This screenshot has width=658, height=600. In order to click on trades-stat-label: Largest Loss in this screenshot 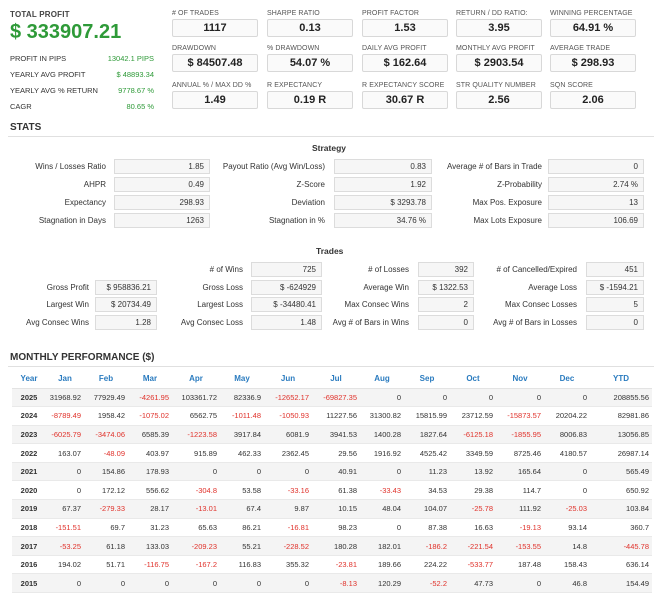, I will do `click(220, 304)`.